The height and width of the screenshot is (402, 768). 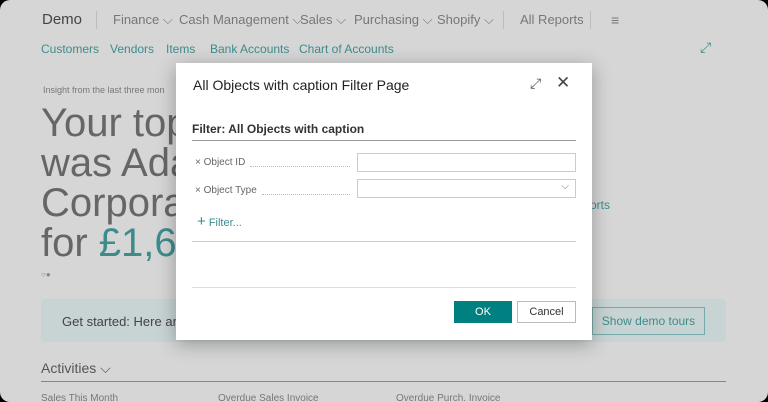 I want to click on link-bank-accounts: Bank Accounts, so click(x=249, y=49).